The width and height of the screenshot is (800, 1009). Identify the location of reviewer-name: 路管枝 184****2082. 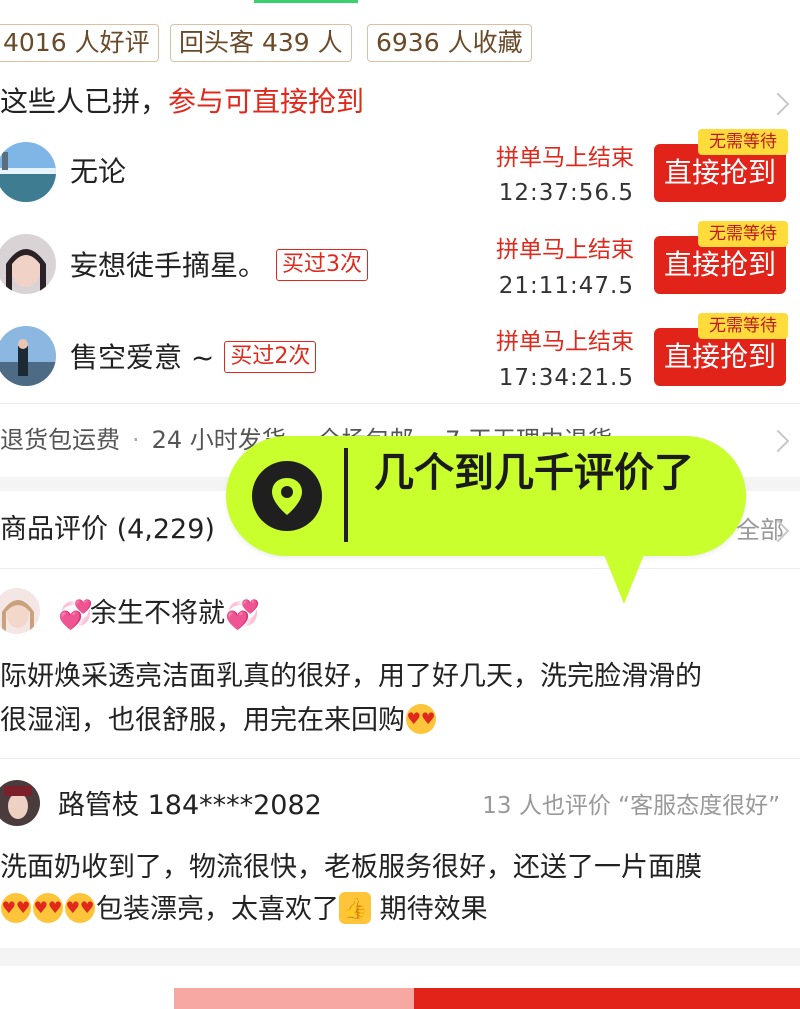
(190, 805).